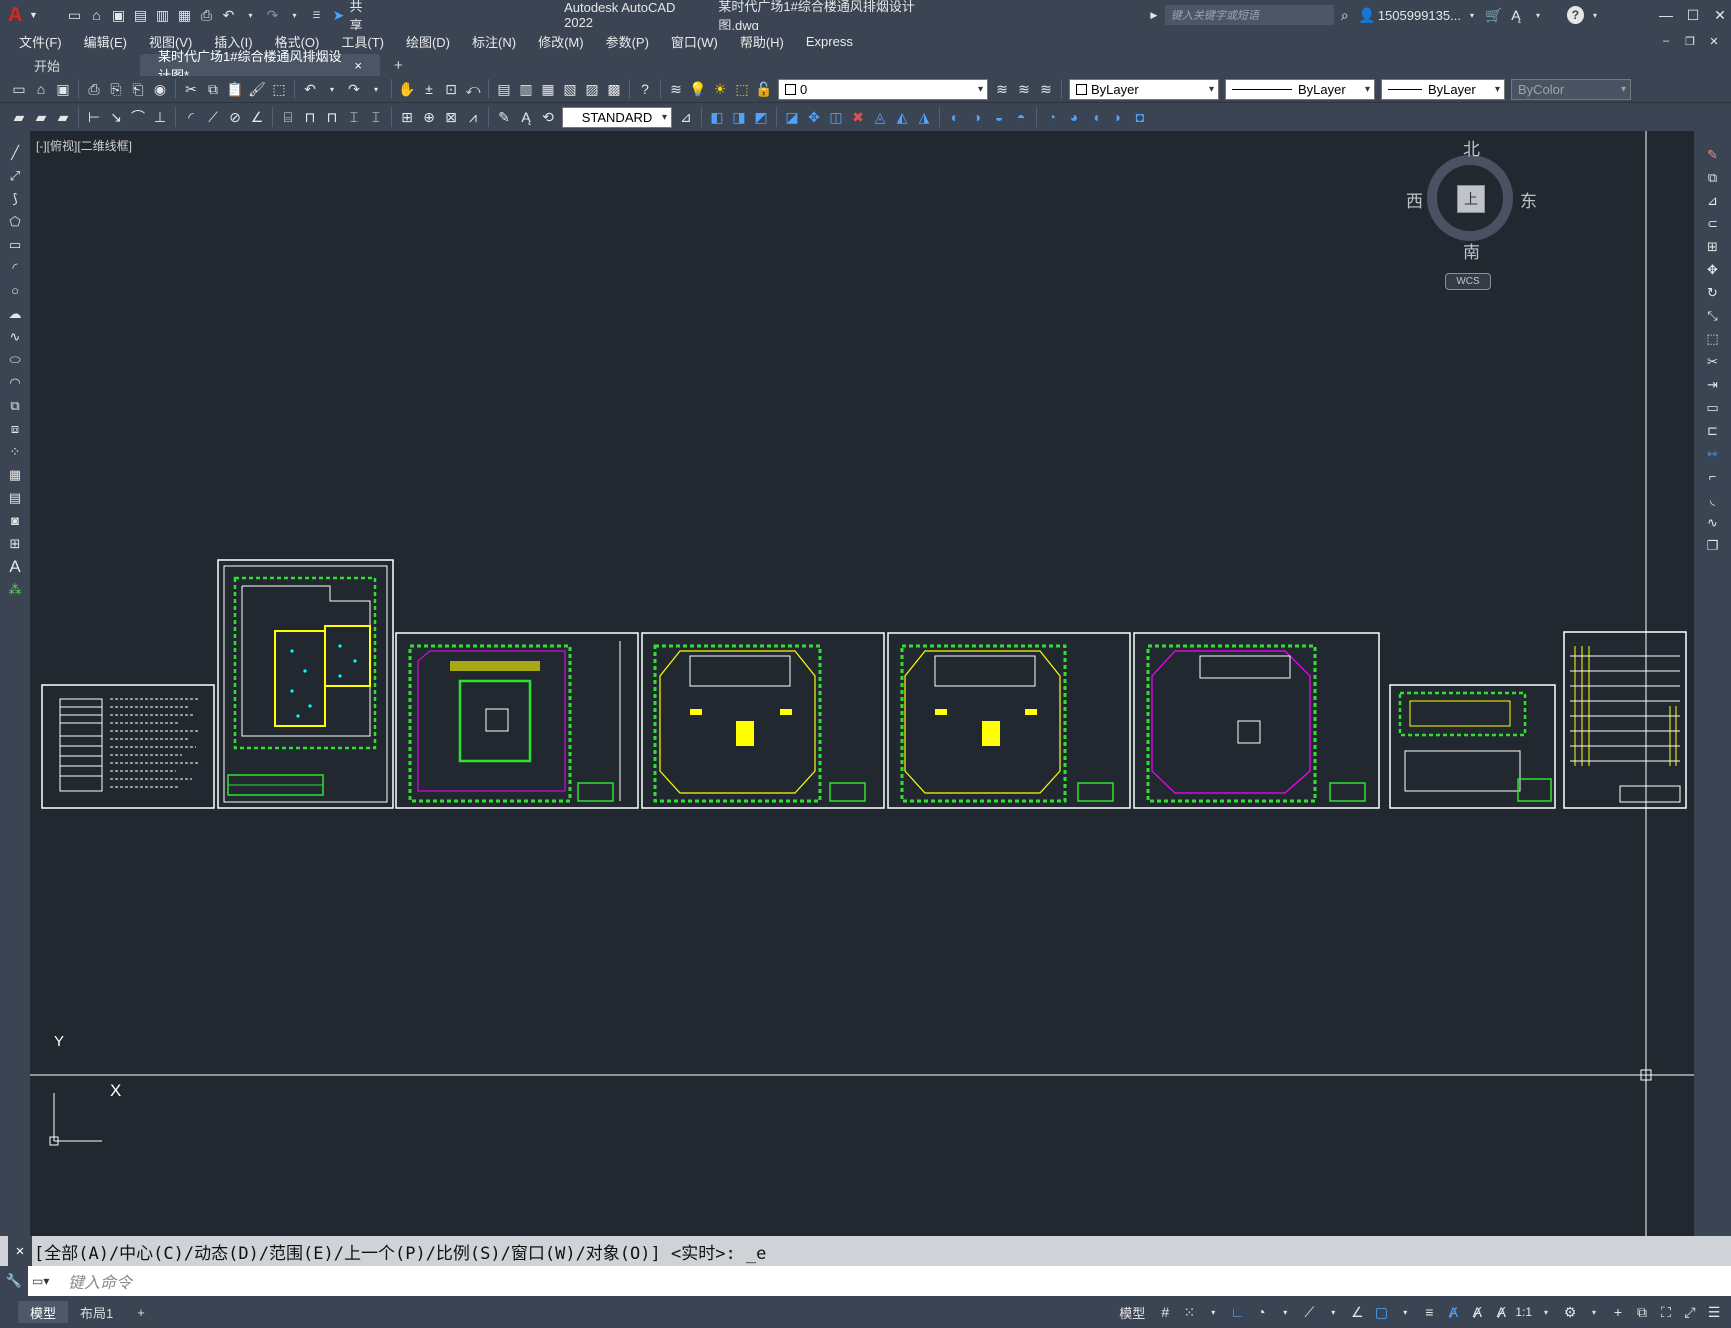  What do you see at coordinates (407, 117) in the screenshot?
I see `tolerance-icon: ⊞` at bounding box center [407, 117].